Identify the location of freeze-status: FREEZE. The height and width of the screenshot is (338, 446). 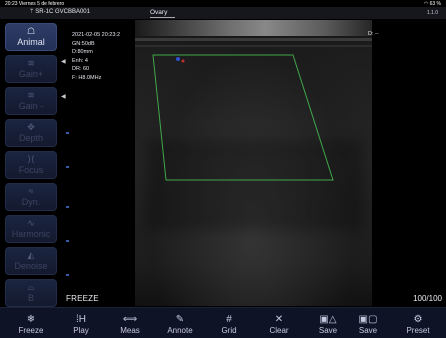
(82, 298).